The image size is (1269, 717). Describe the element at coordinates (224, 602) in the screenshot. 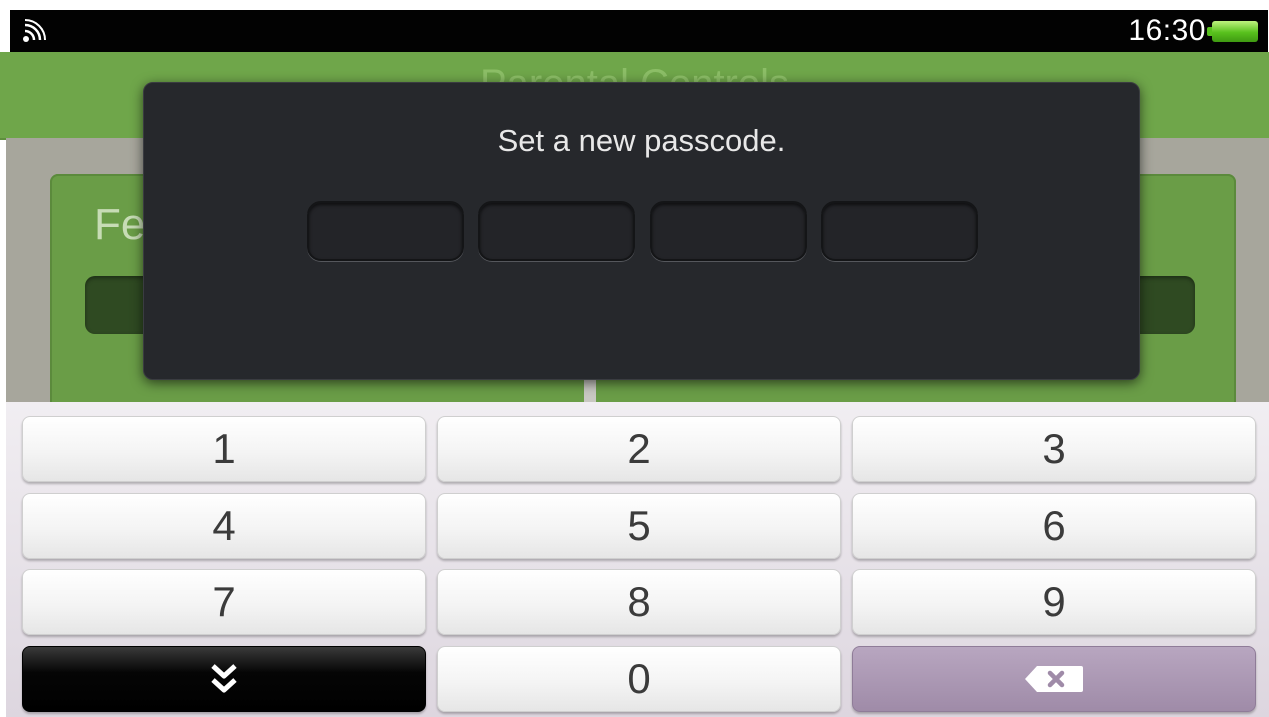

I see `key-7: 7` at that location.